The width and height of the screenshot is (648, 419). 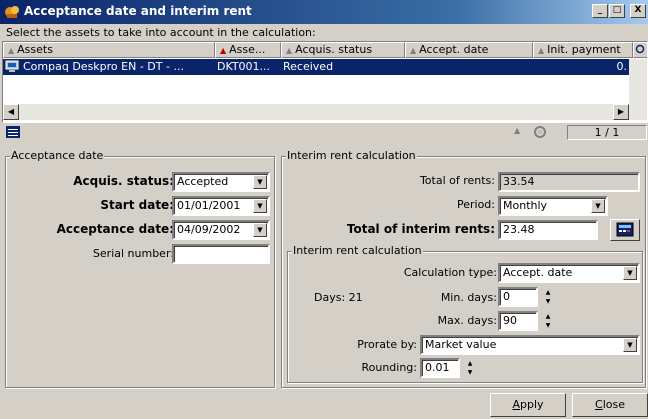 What do you see at coordinates (450, 272) in the screenshot?
I see `calculation-type-label: Calculation type:` at bounding box center [450, 272].